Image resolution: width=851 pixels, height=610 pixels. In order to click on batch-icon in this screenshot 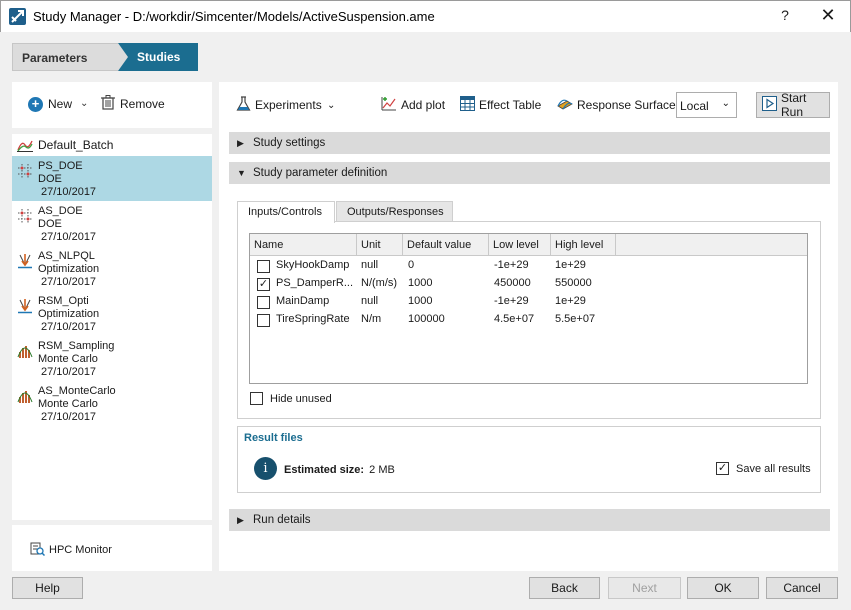, I will do `click(25, 145)`.